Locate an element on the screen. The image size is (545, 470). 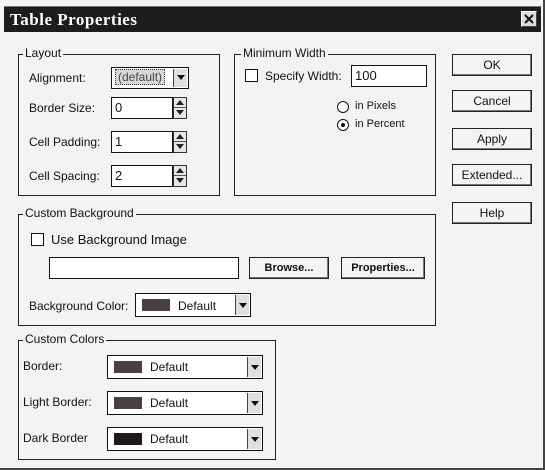
in-pixels-label: in Pixels is located at coordinates (375, 106).